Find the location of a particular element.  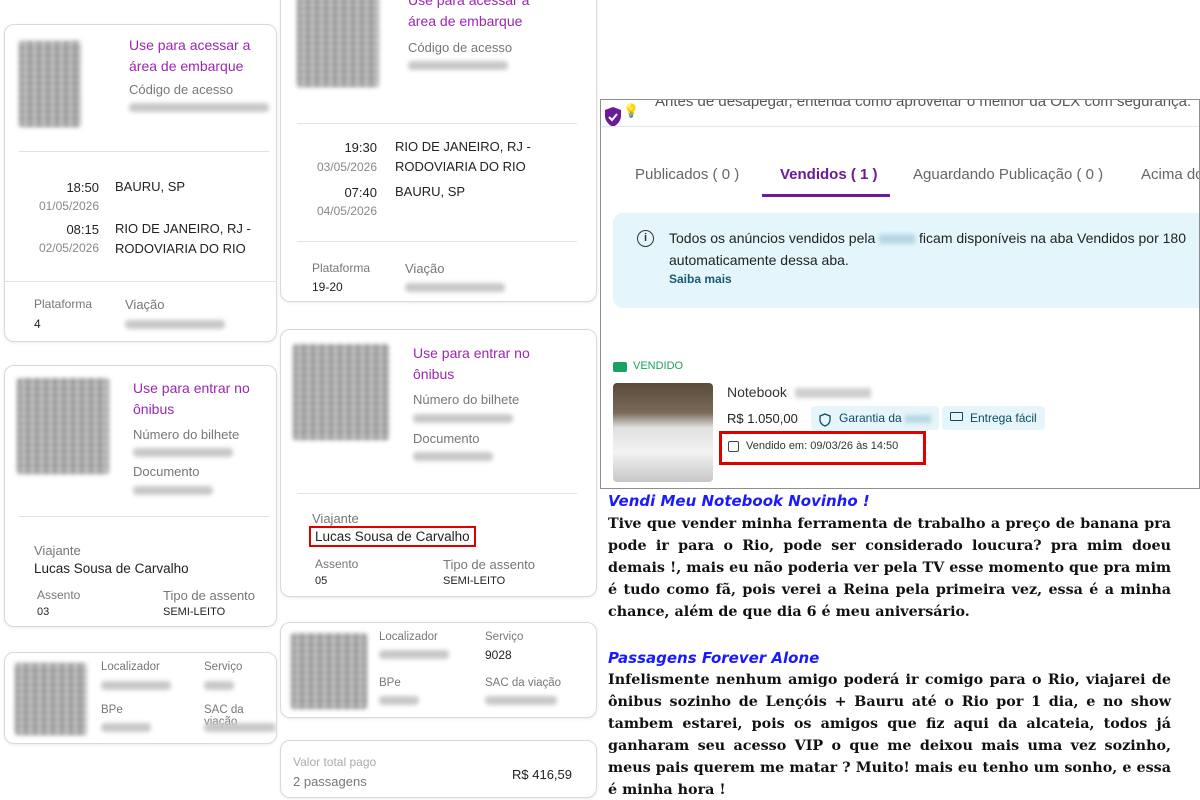

company-value is located at coordinates (175, 324).